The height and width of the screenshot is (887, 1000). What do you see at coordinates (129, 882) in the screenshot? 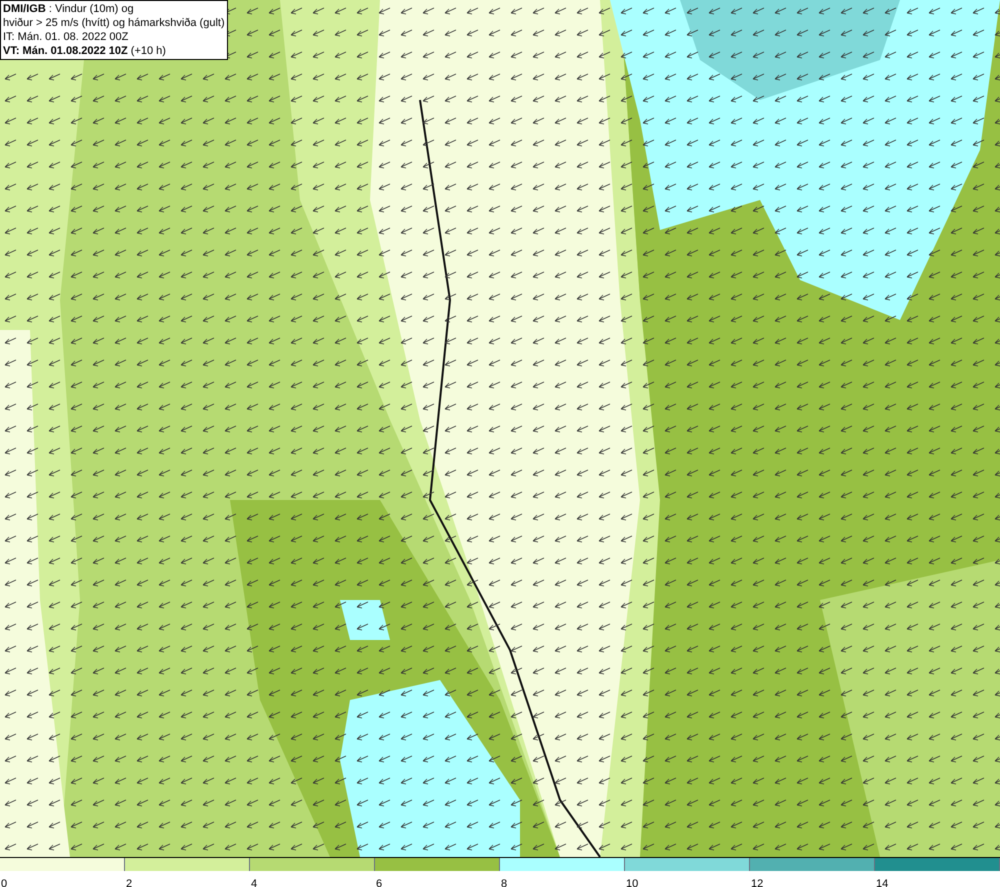
I see `legend-label: 2` at bounding box center [129, 882].